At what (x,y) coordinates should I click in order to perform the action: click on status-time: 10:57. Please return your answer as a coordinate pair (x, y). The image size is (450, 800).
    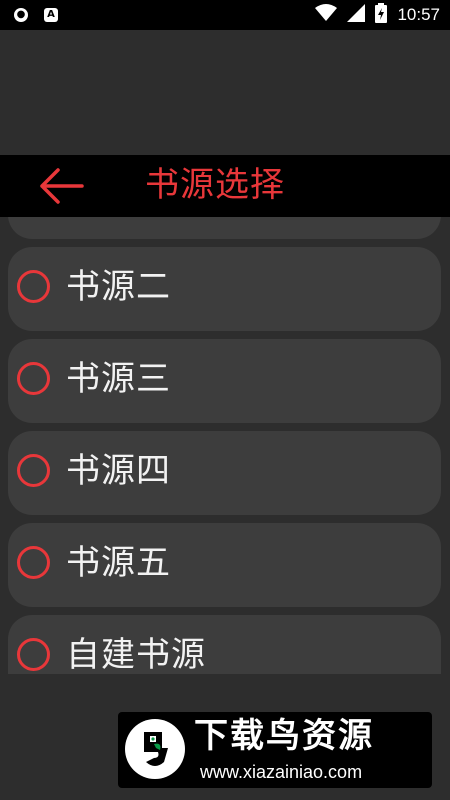
    Looking at the image, I should click on (418, 14).